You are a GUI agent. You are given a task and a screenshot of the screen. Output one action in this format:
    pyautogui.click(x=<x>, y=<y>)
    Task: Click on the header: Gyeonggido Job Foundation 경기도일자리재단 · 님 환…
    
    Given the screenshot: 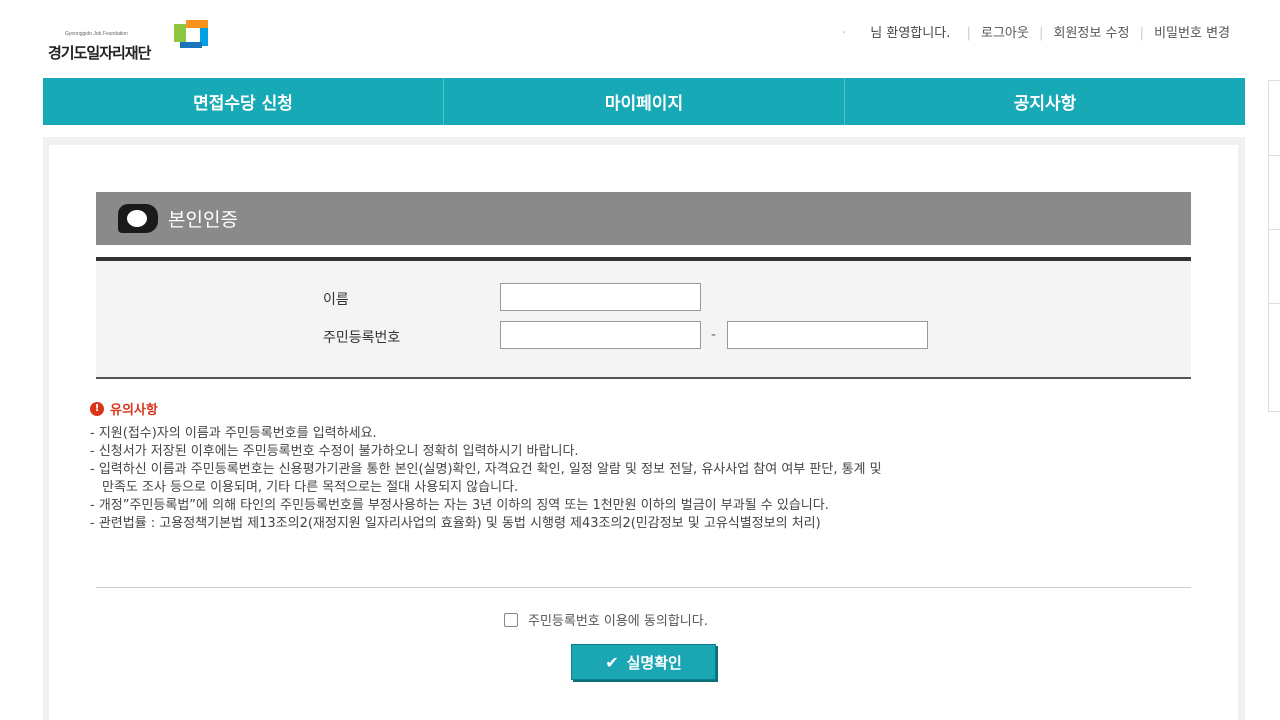 What is the action you would take?
    pyautogui.click(x=640, y=39)
    